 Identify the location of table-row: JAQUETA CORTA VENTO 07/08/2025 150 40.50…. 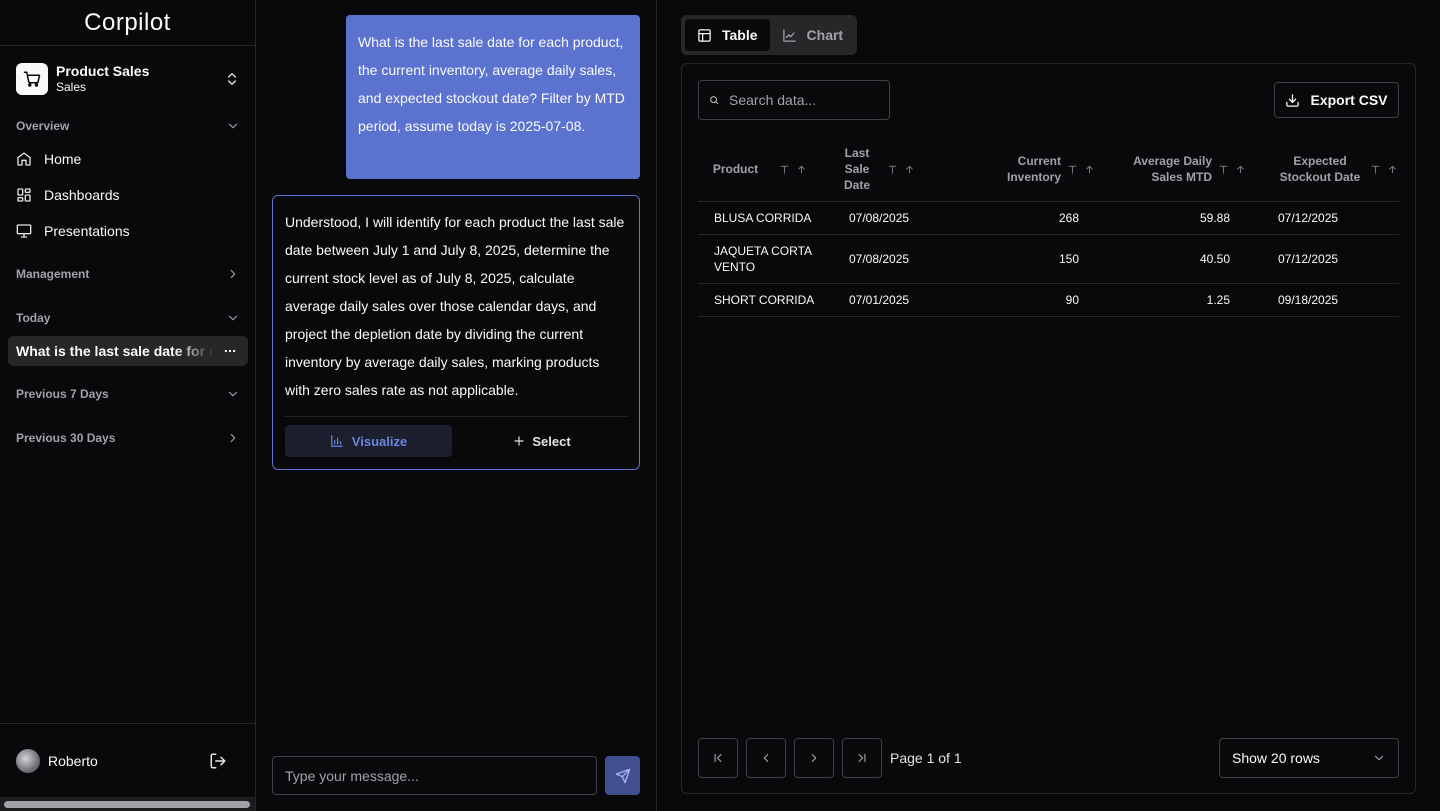
(1048, 259).